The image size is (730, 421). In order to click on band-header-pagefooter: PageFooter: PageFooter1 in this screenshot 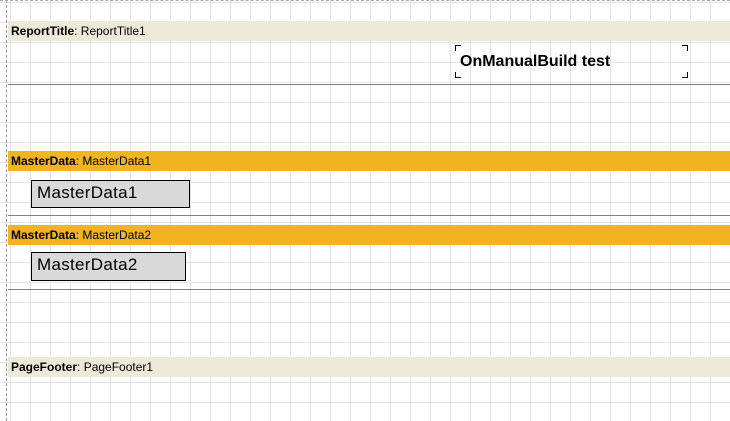, I will do `click(369, 367)`.